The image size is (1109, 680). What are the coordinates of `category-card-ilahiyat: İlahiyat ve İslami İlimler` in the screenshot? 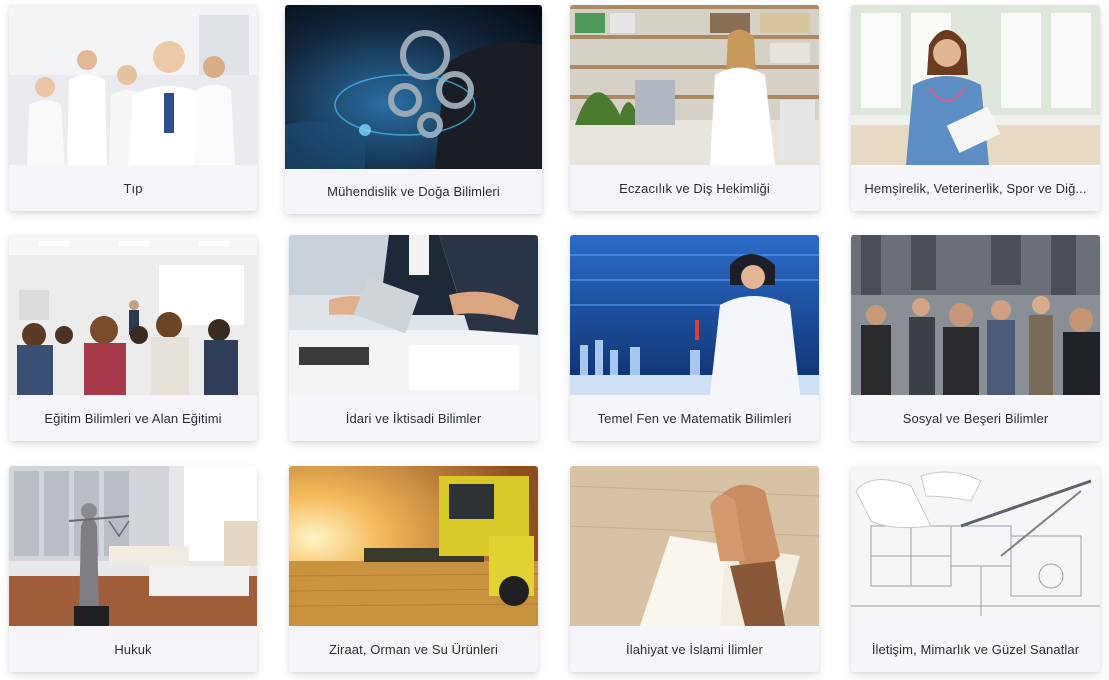 It's located at (694, 569).